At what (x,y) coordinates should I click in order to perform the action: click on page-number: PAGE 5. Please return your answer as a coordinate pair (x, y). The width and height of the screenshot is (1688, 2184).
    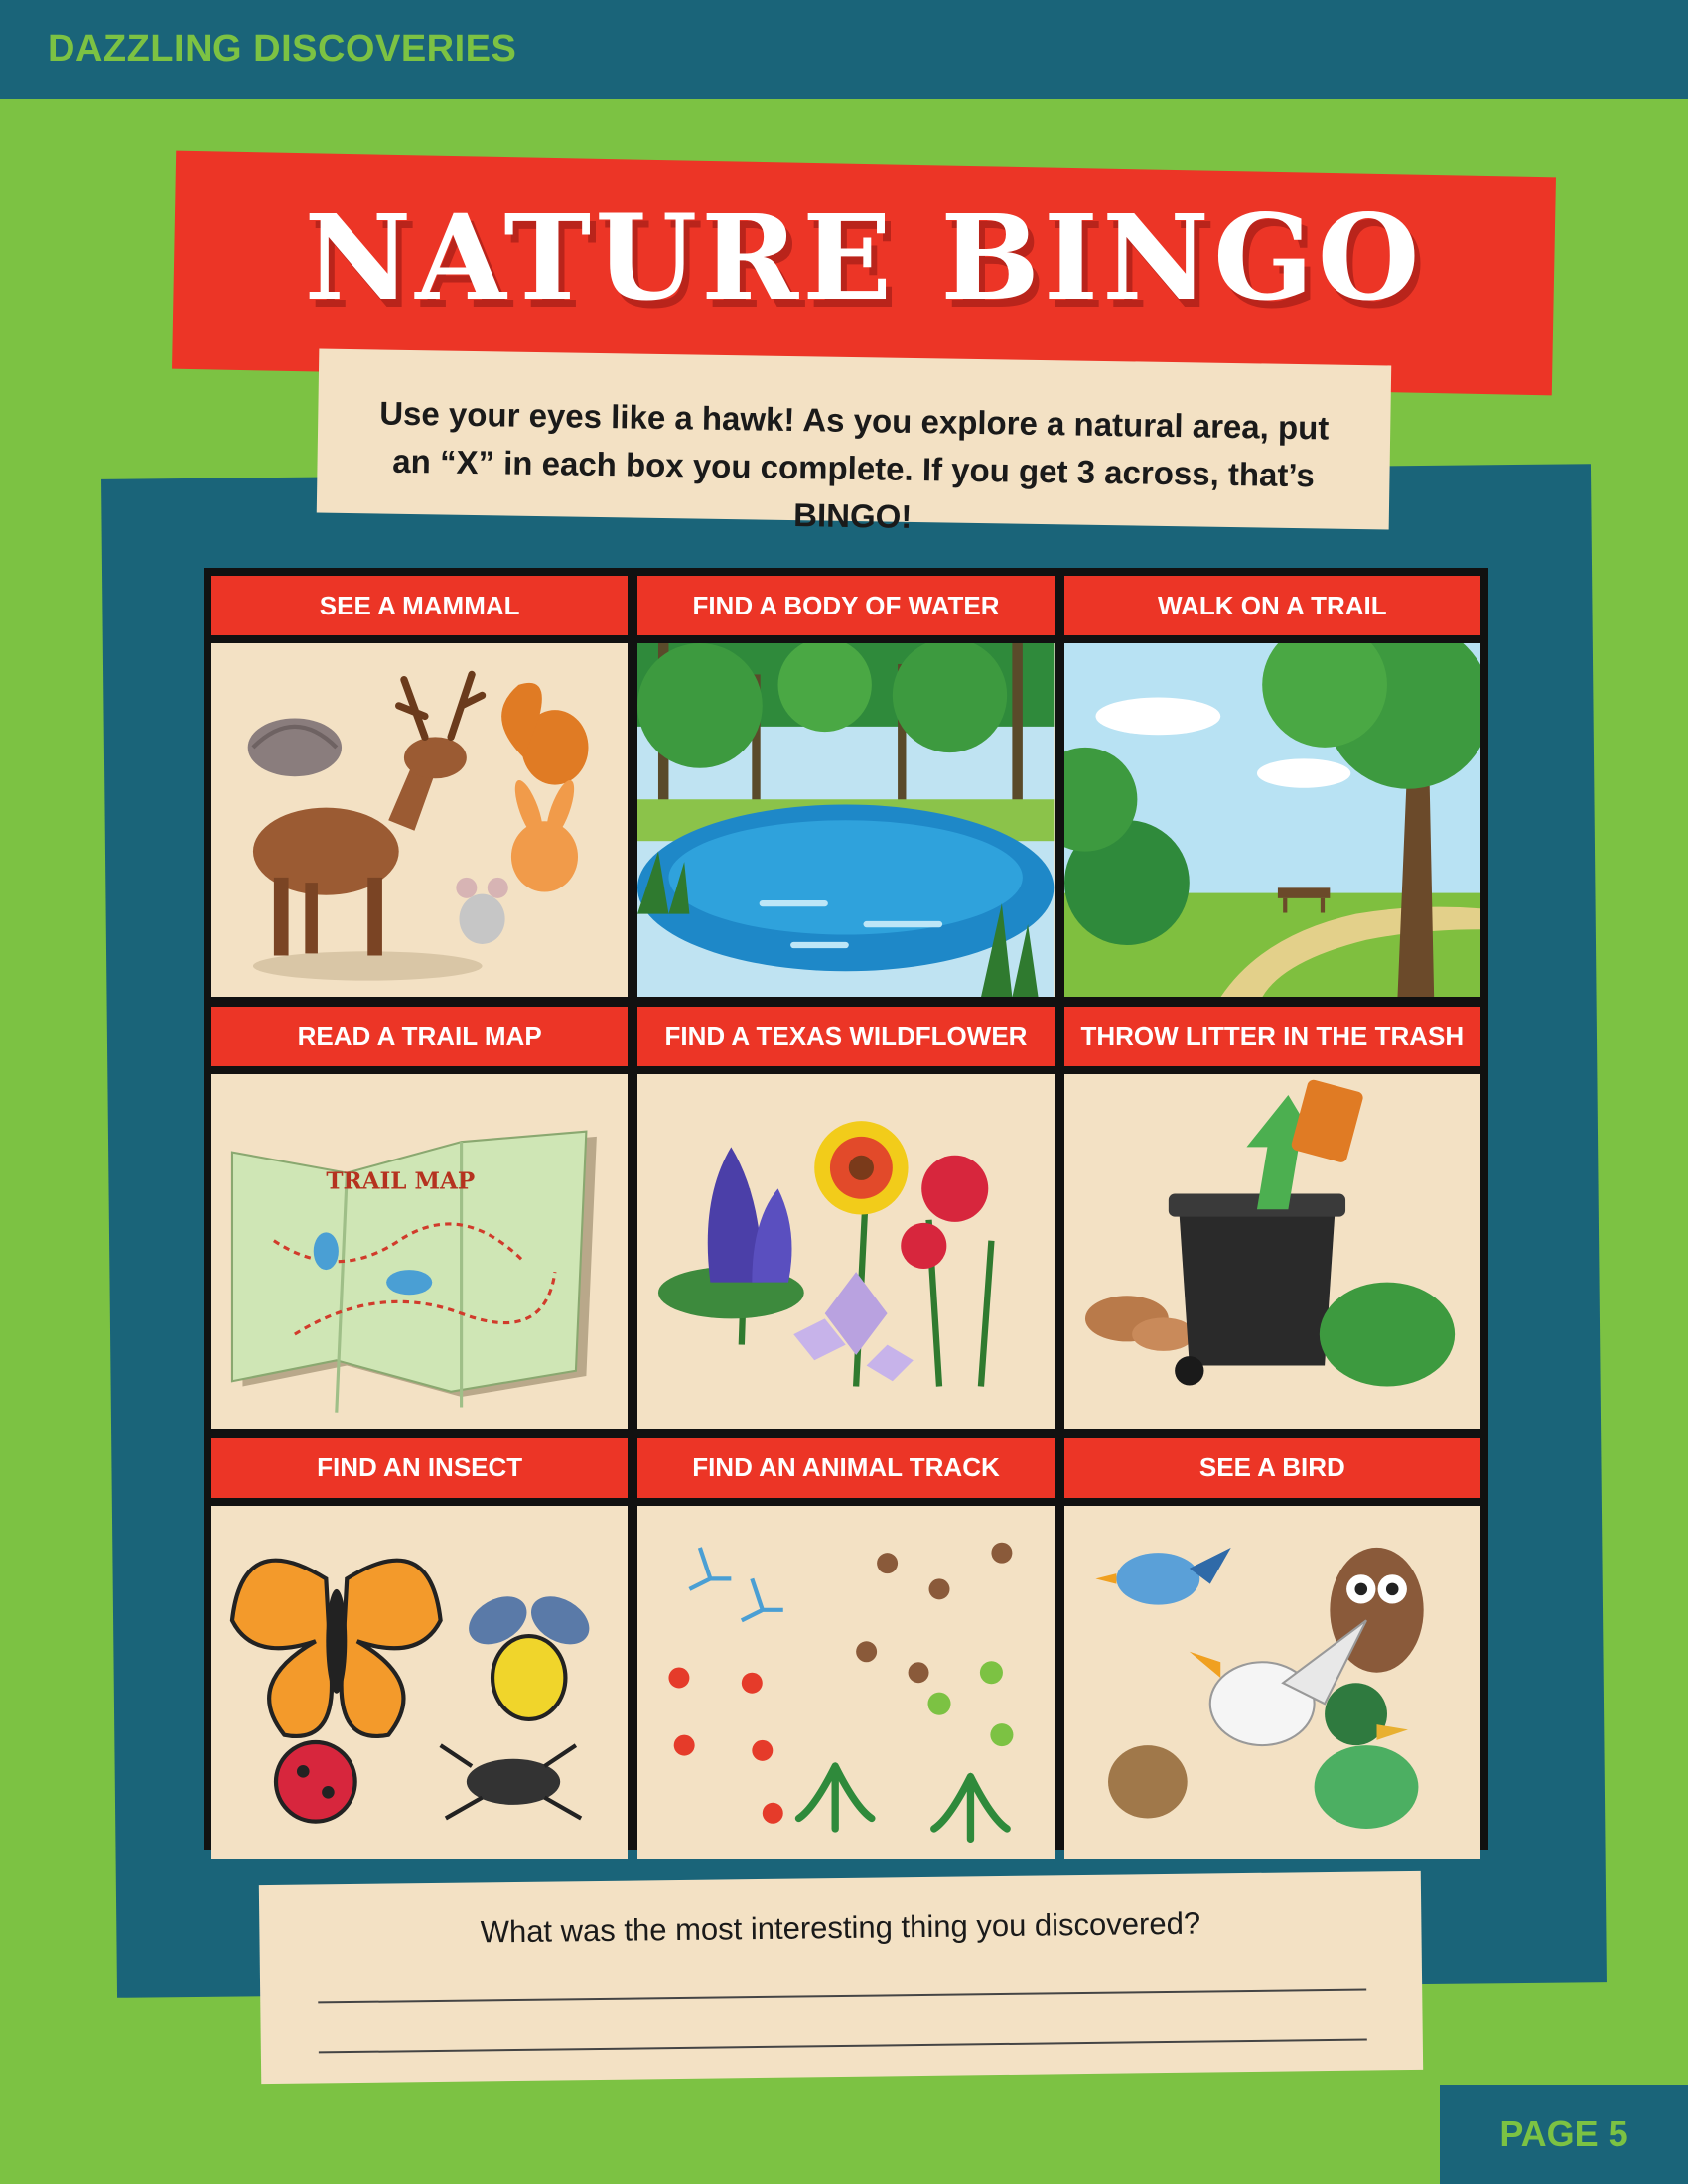
    Looking at the image, I should click on (1563, 2134).